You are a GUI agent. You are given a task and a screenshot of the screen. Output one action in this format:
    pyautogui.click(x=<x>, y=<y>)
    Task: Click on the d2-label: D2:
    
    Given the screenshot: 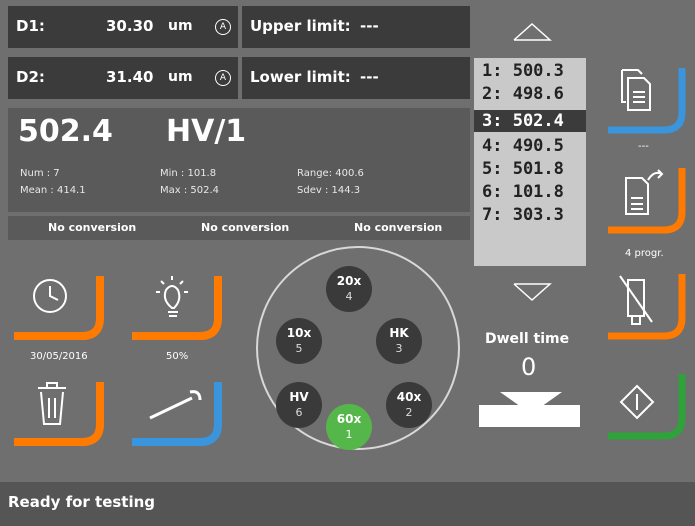 What is the action you would take?
    pyautogui.click(x=30, y=77)
    